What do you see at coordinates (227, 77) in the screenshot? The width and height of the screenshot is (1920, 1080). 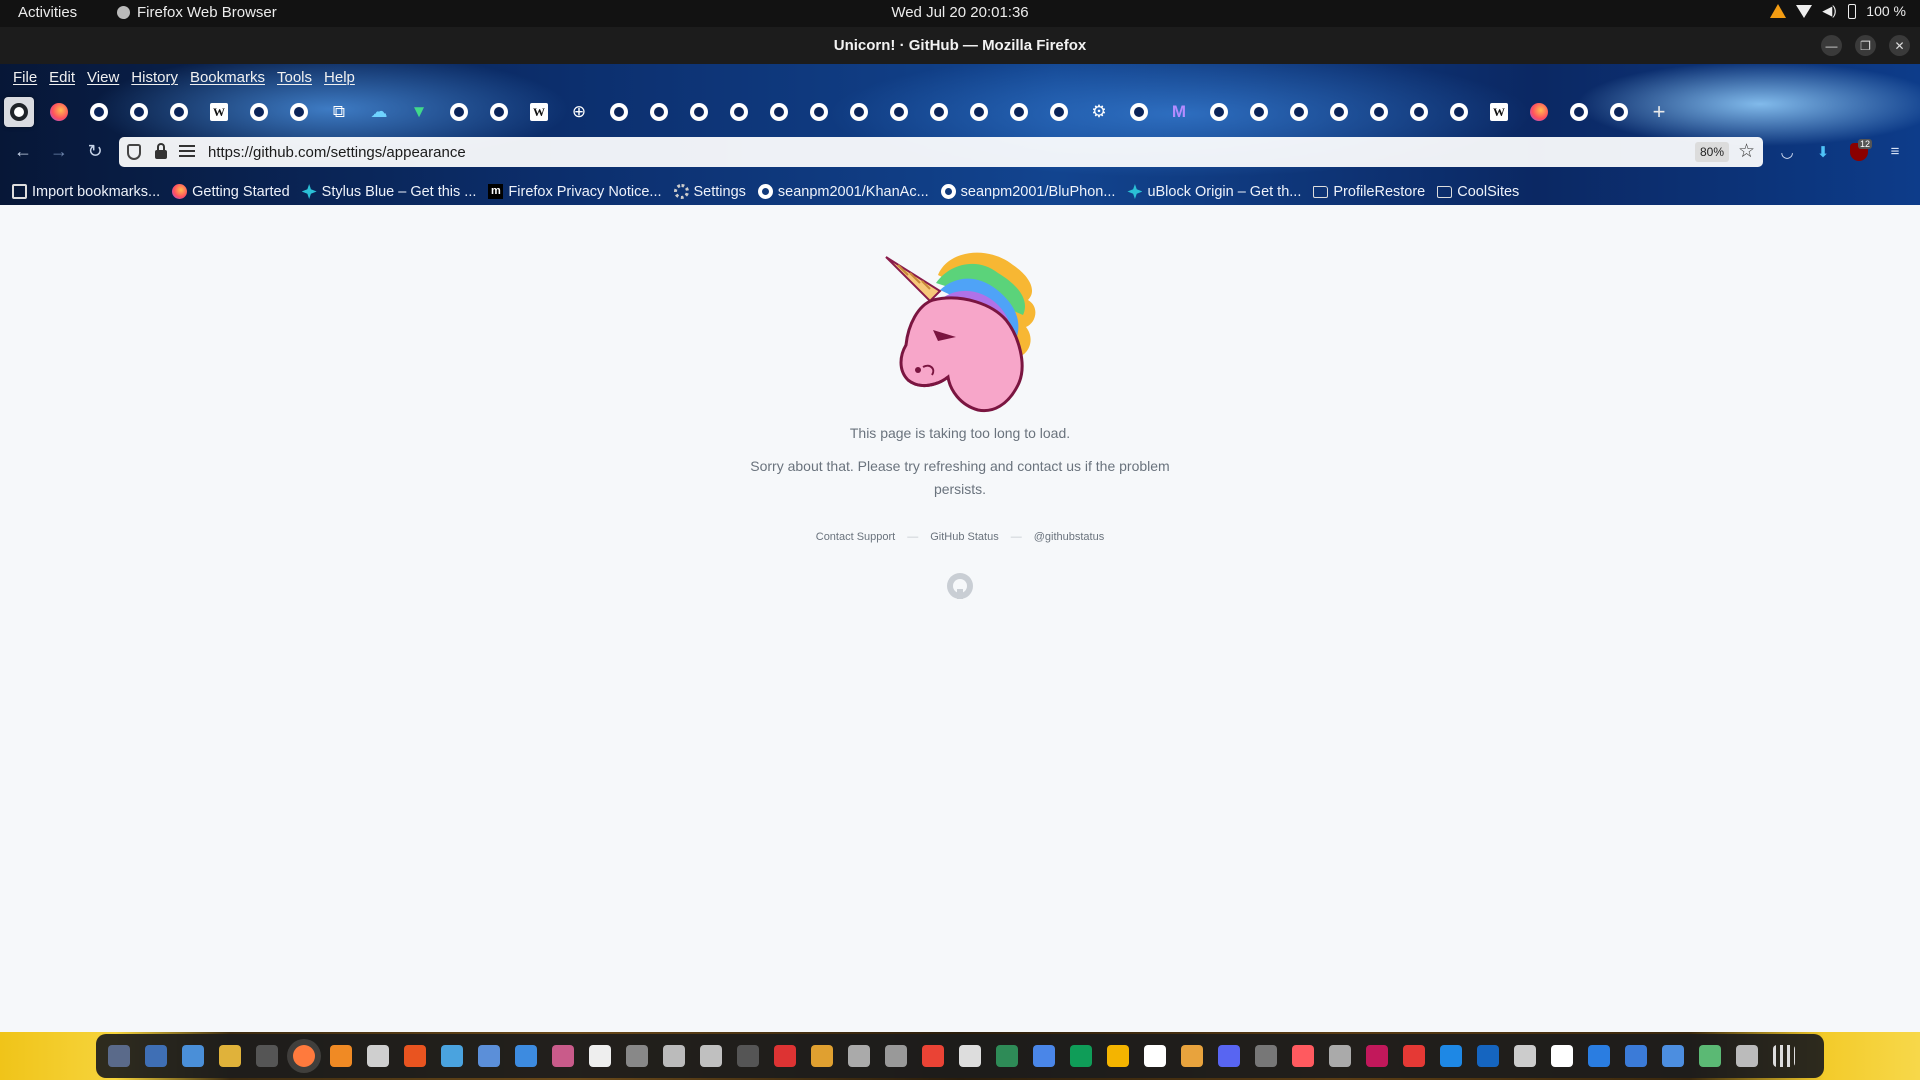 I see `menu-bookmarks: Bookmarks` at bounding box center [227, 77].